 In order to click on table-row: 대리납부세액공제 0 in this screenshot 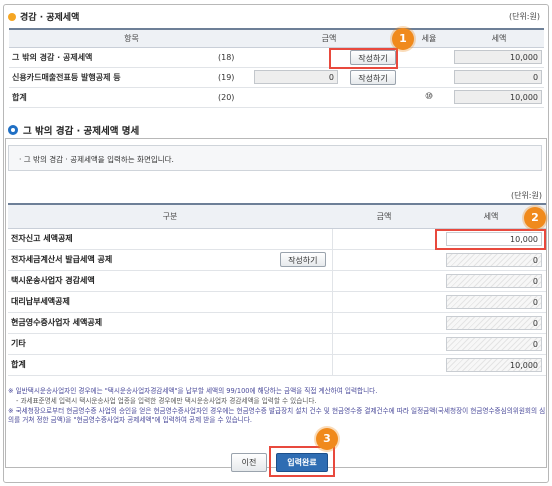, I will do `click(277, 302)`.